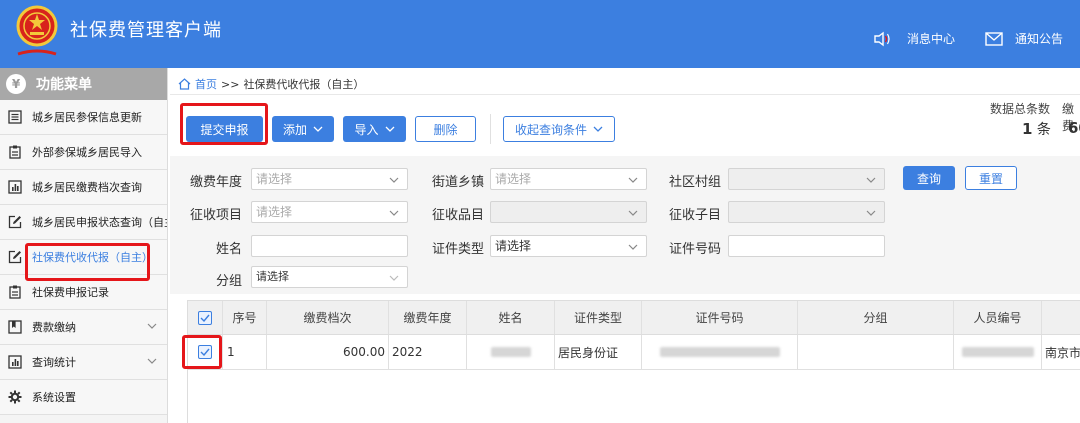 Image resolution: width=1080 pixels, height=423 pixels. I want to click on id-number-label: 证件号码, so click(694, 249).